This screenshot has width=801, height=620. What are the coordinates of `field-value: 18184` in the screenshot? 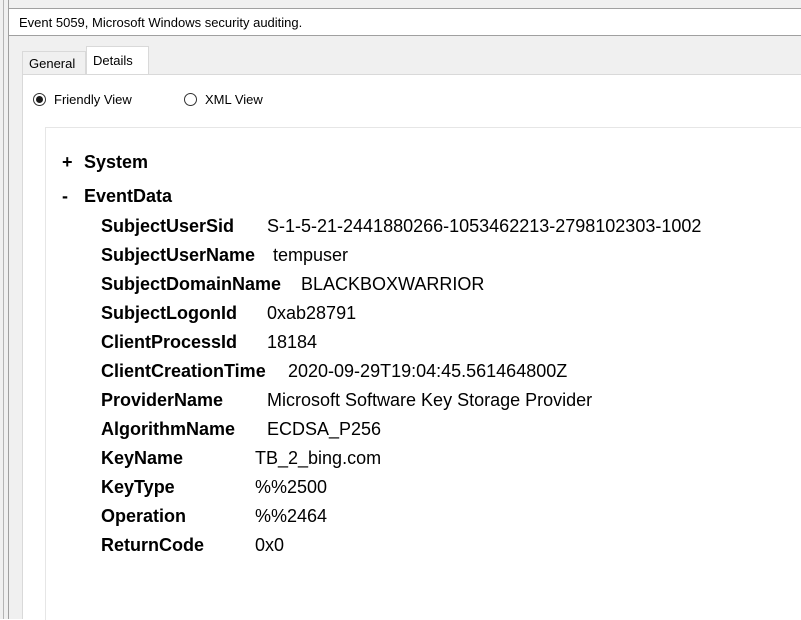 It's located at (292, 342).